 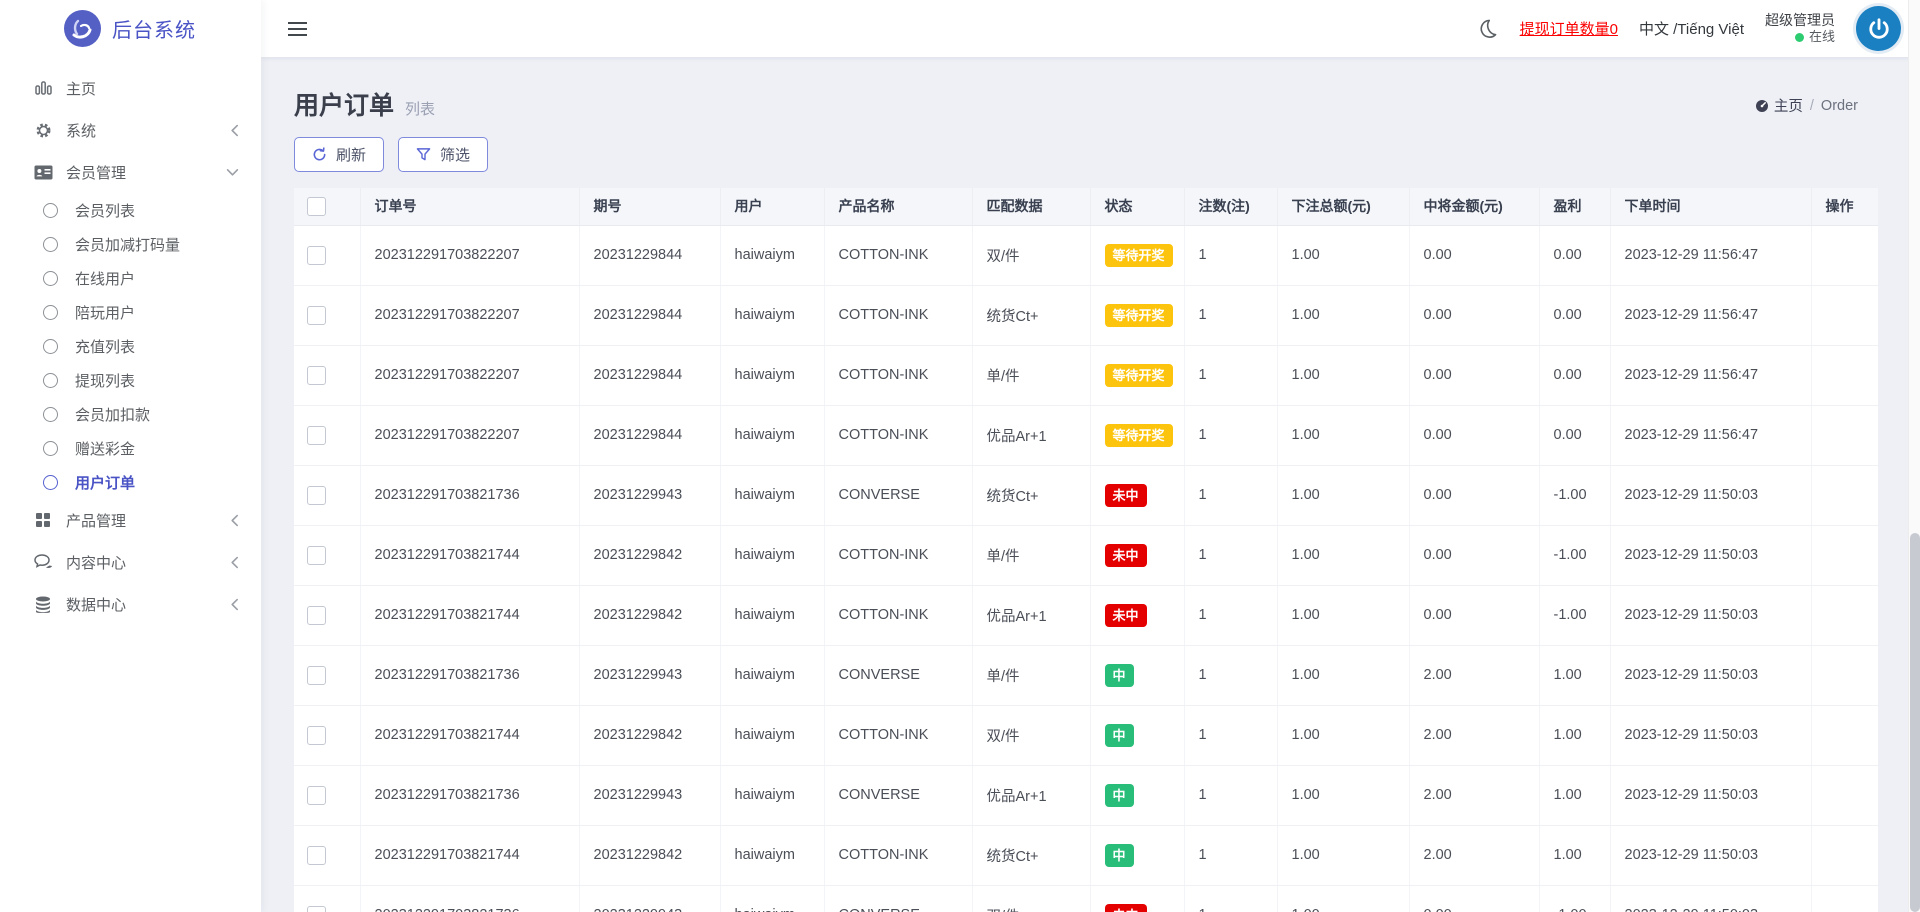 What do you see at coordinates (130, 380) in the screenshot?
I see `sidebar-item-withdraw-list: 提现列表` at bounding box center [130, 380].